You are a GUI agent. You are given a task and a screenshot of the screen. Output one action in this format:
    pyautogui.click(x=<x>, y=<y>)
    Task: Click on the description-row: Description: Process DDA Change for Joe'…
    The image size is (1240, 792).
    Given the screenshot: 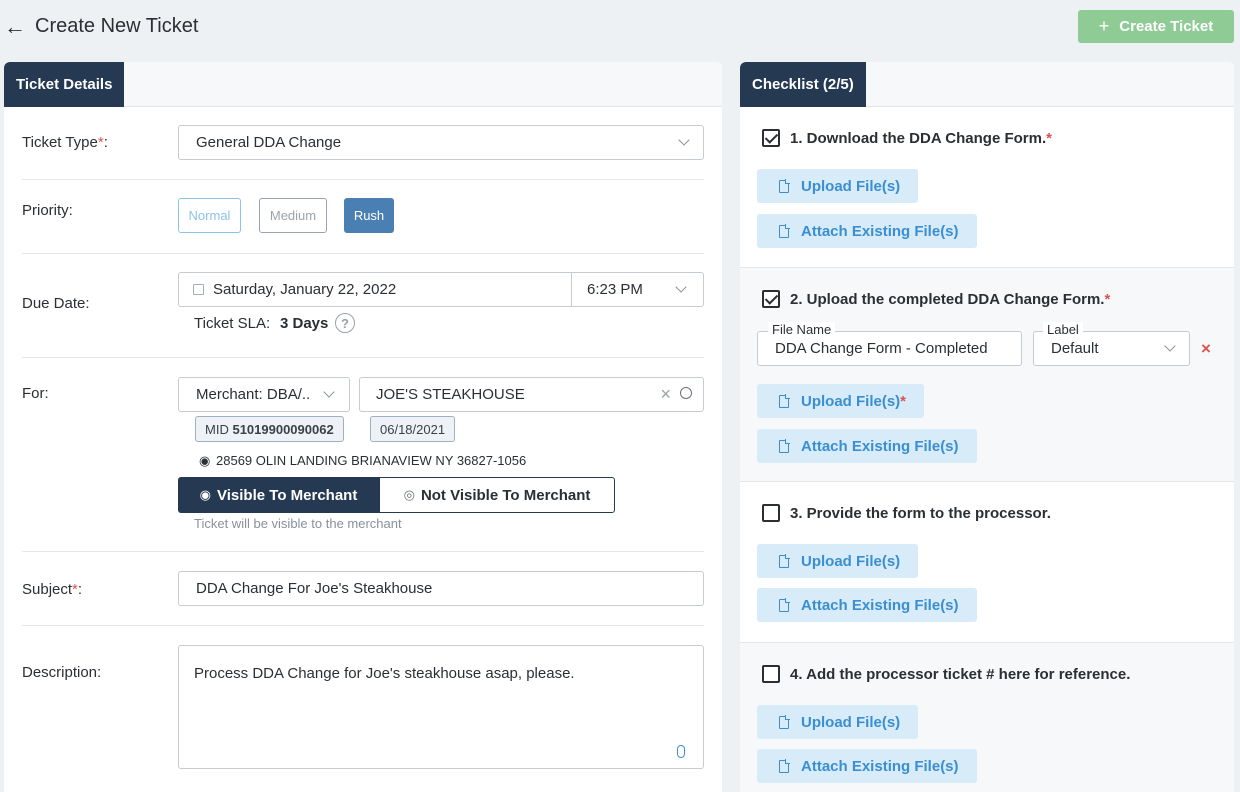 What is the action you would take?
    pyautogui.click(x=363, y=709)
    